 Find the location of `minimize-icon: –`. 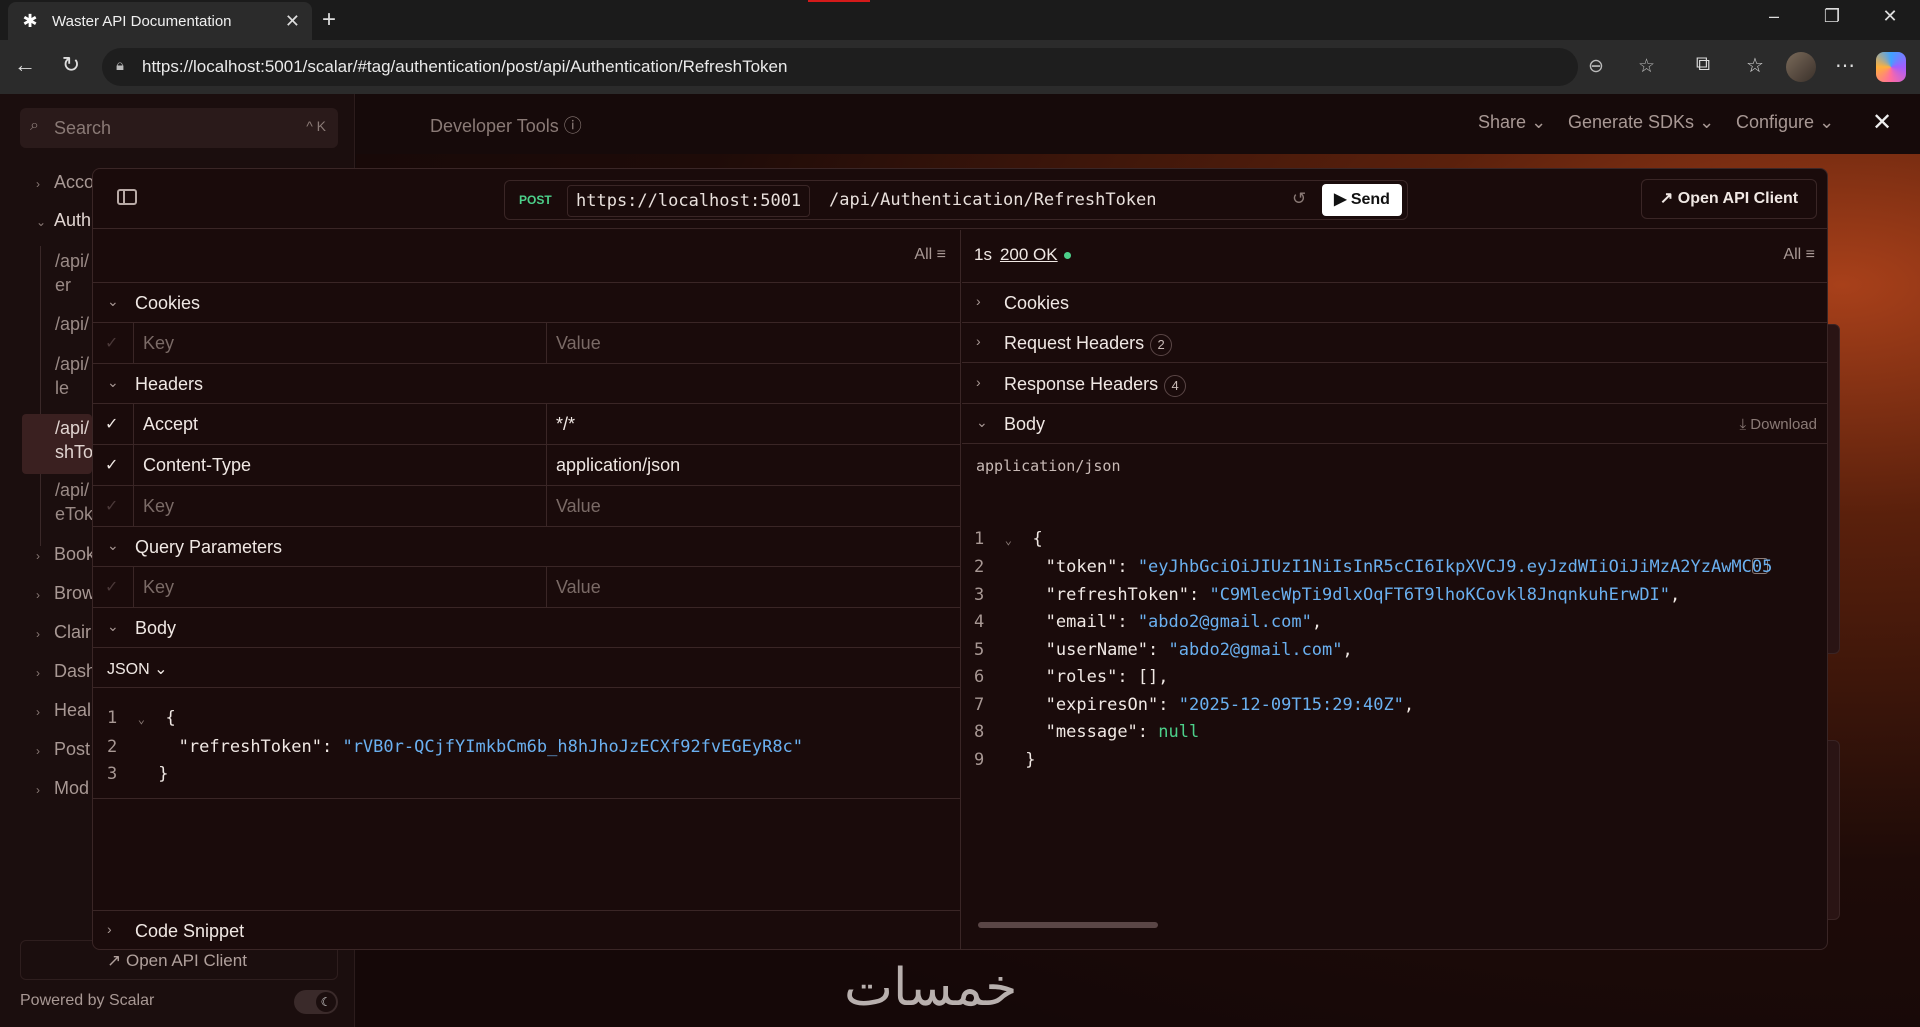

minimize-icon: – is located at coordinates (1774, 16).